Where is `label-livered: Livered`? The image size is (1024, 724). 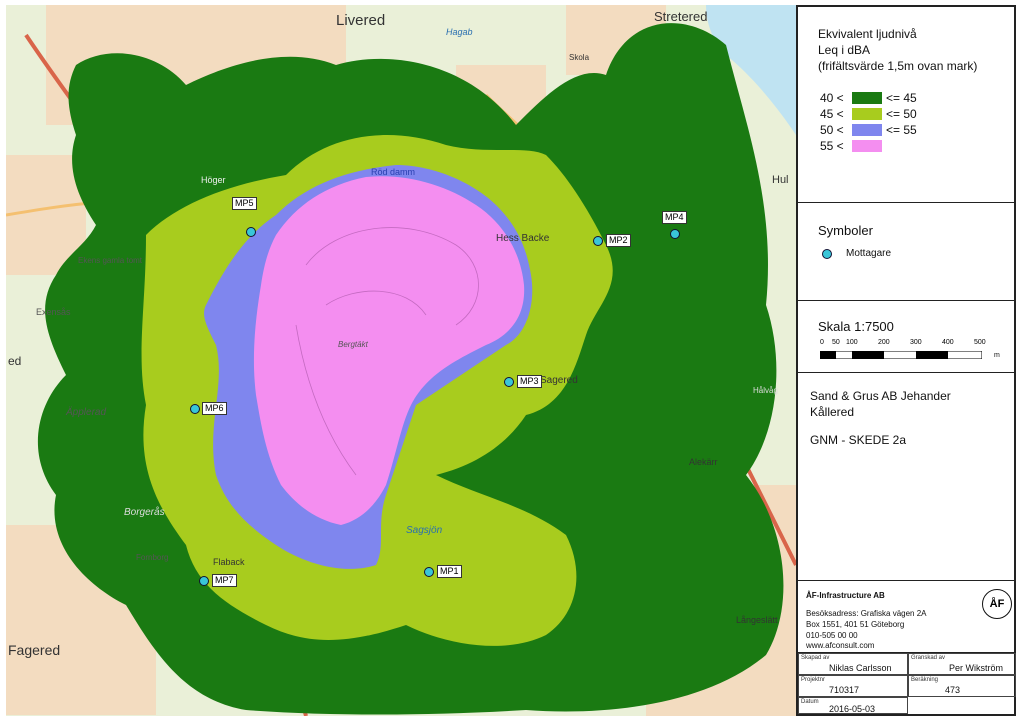 label-livered: Livered is located at coordinates (360, 20).